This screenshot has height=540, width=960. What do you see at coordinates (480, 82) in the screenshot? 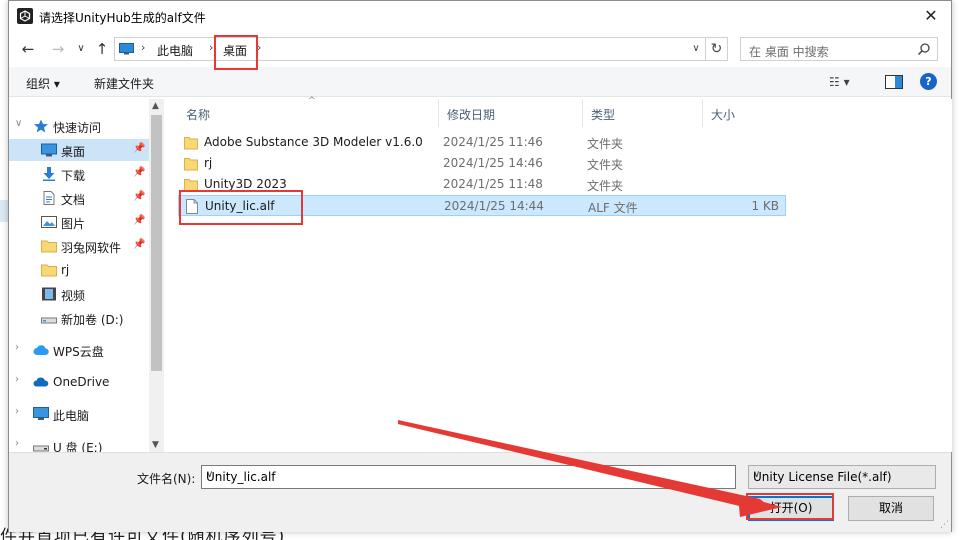
I see `command-toolbar: 组织 ▾ 新建文件夹 ☷ ▾ ?` at bounding box center [480, 82].